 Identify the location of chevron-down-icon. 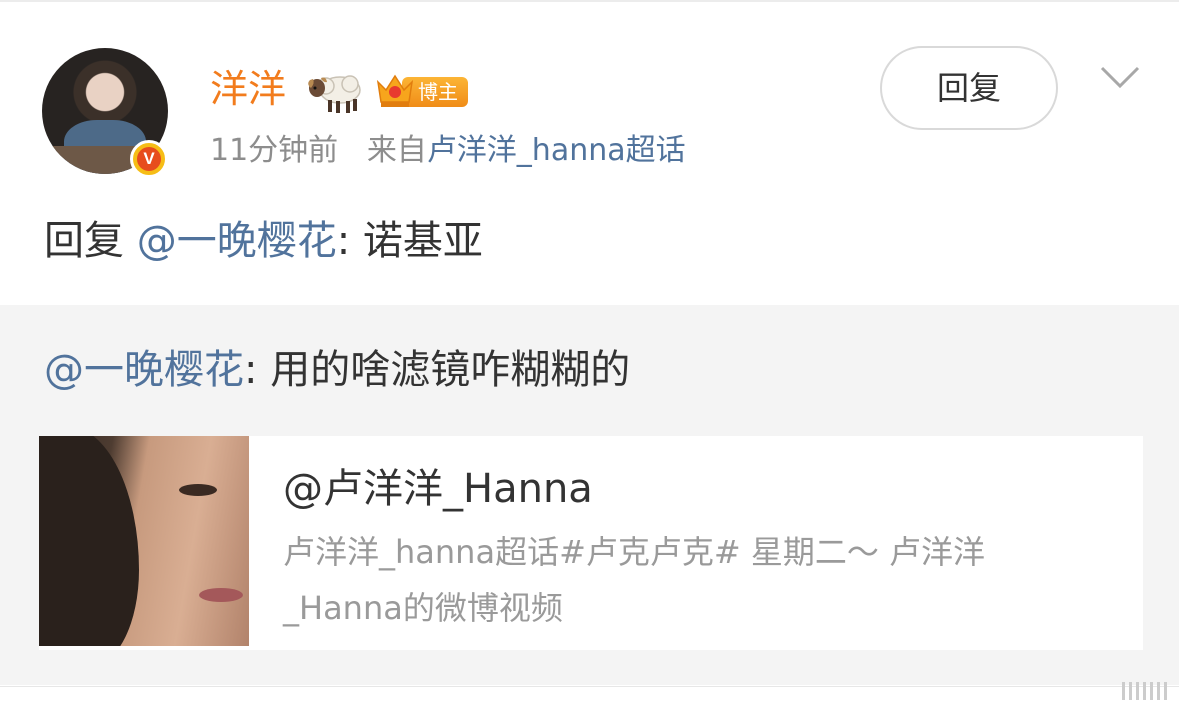
(1120, 77).